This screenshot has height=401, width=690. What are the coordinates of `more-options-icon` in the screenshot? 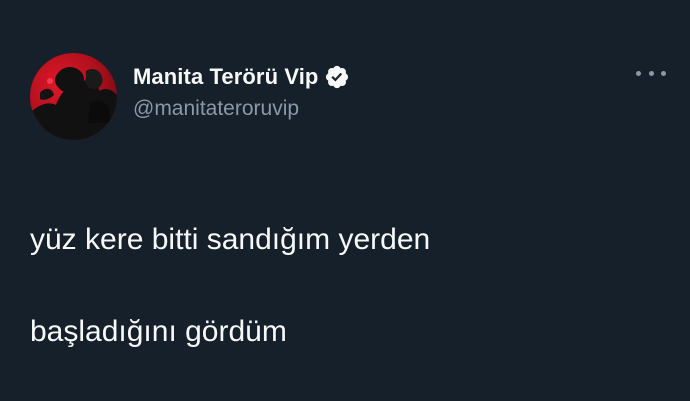 It's located at (651, 73).